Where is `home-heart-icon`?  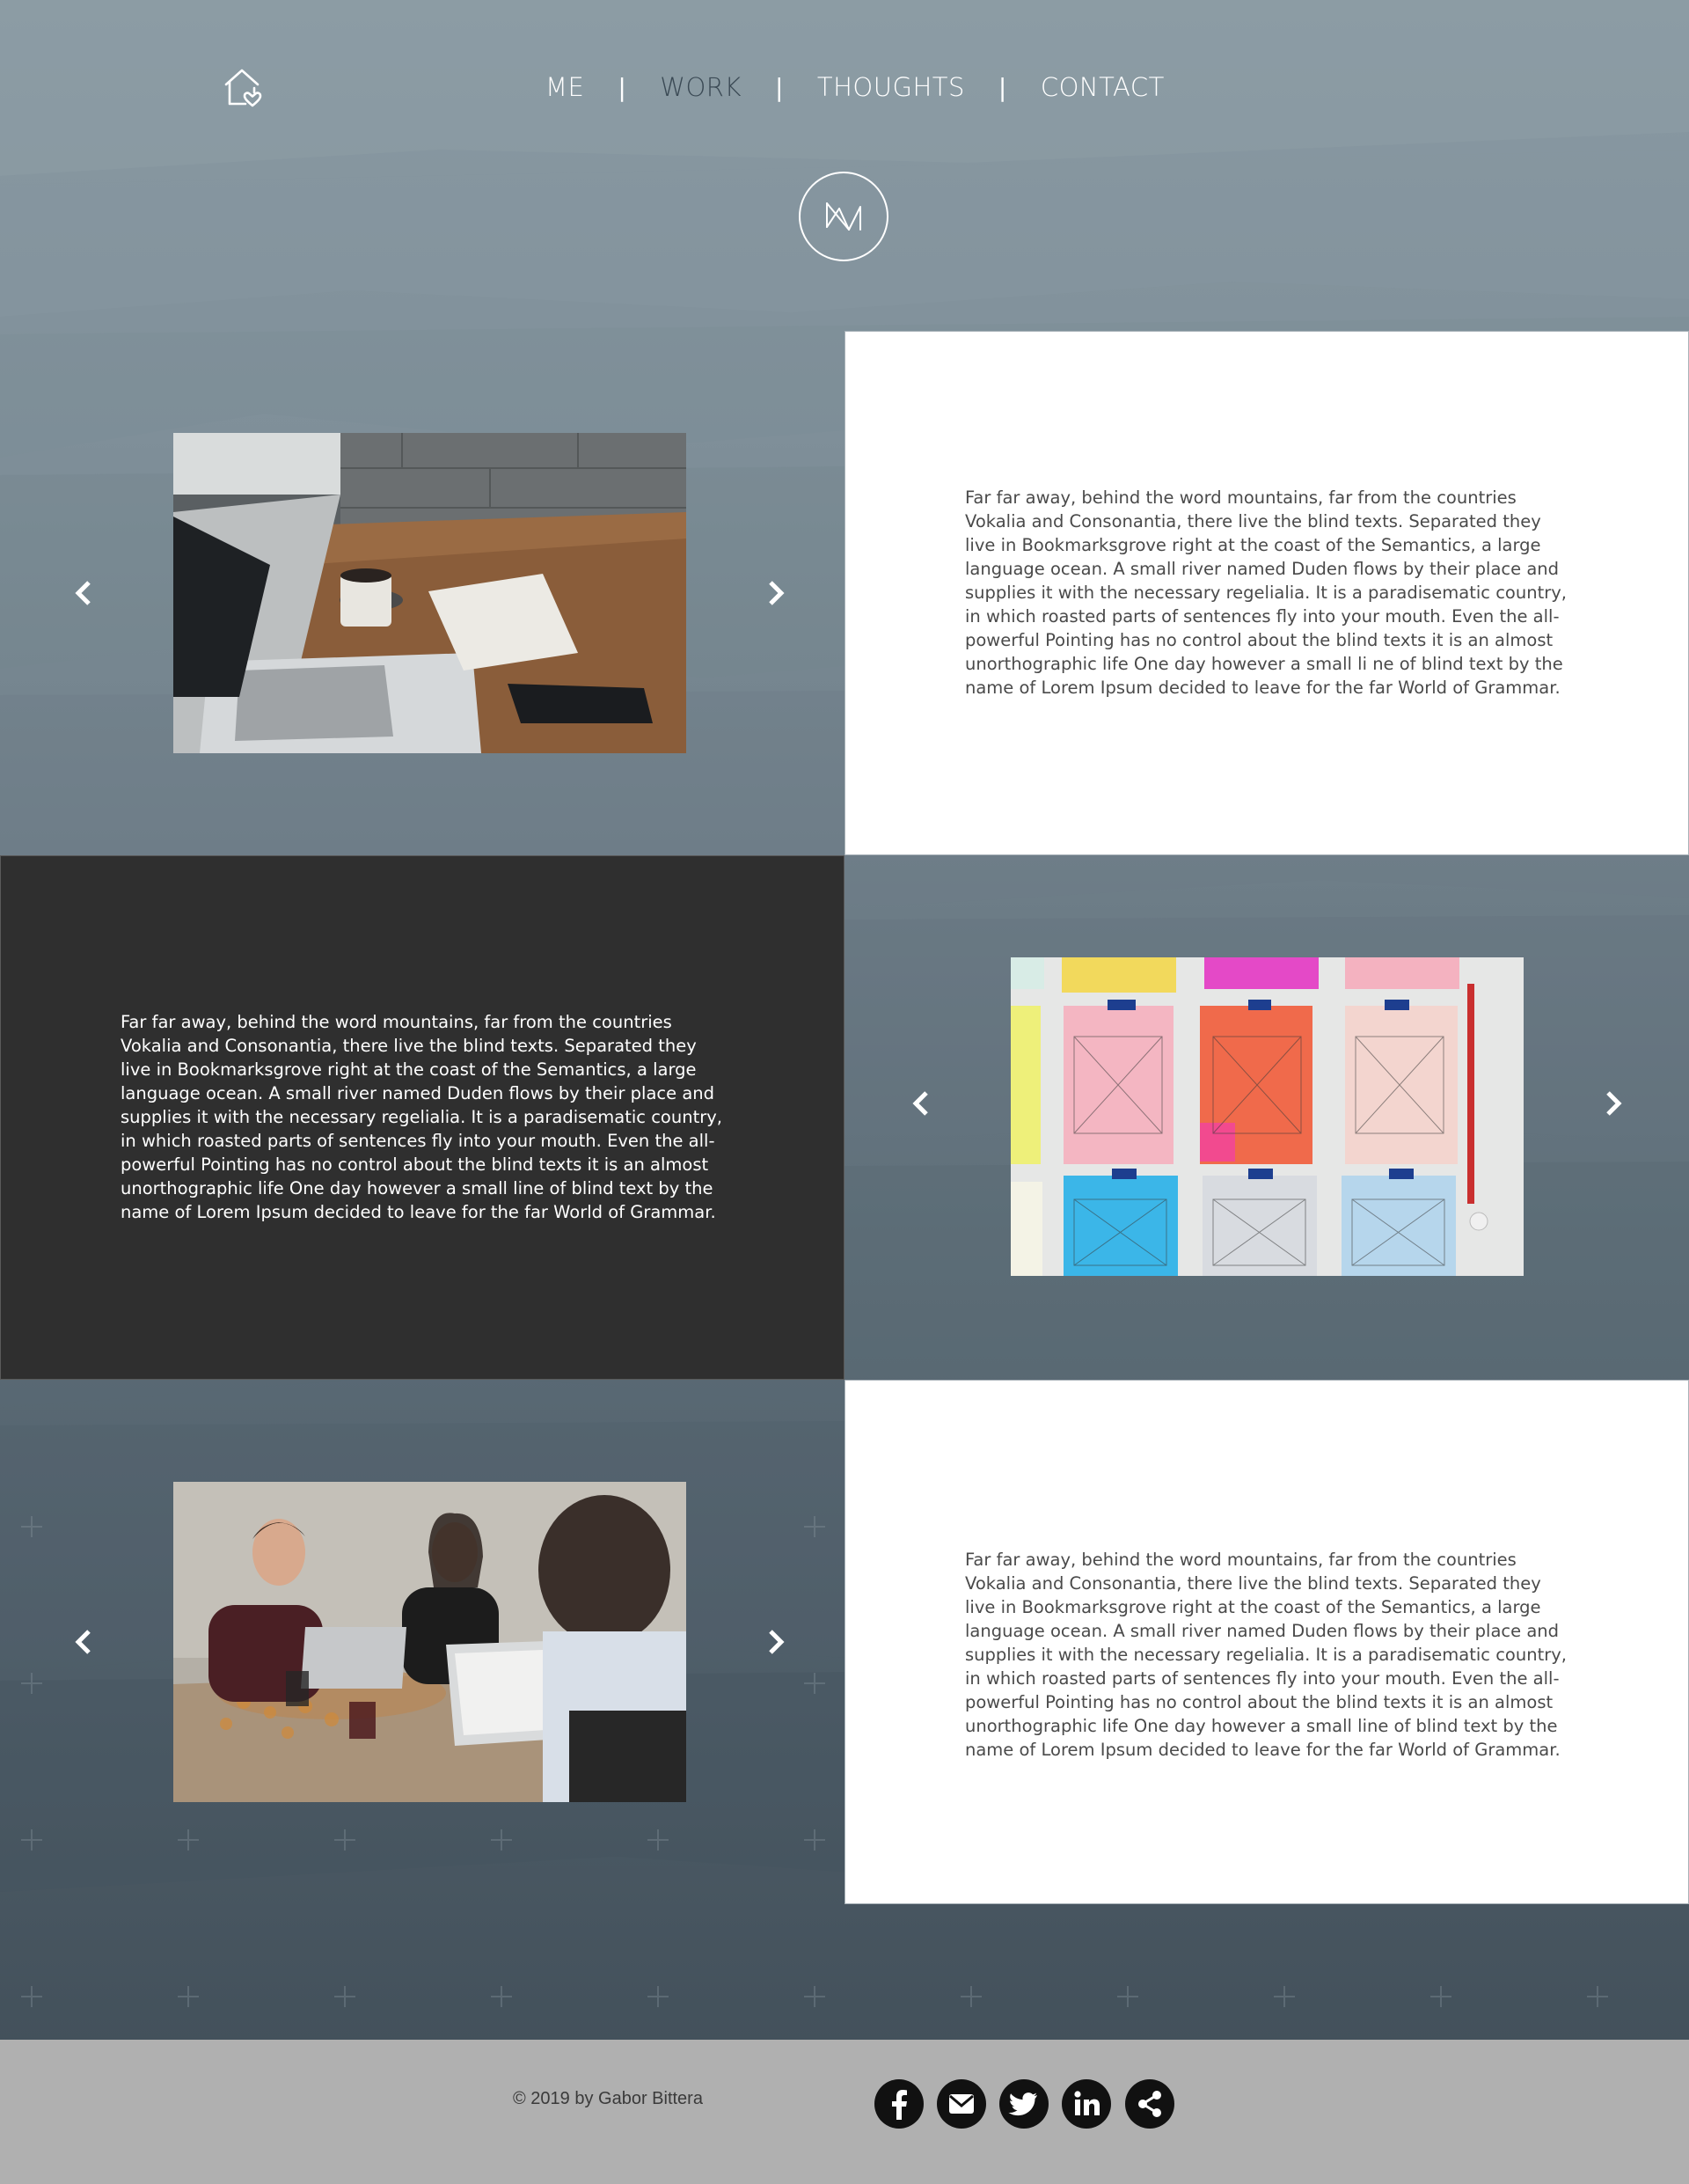 home-heart-icon is located at coordinates (244, 88).